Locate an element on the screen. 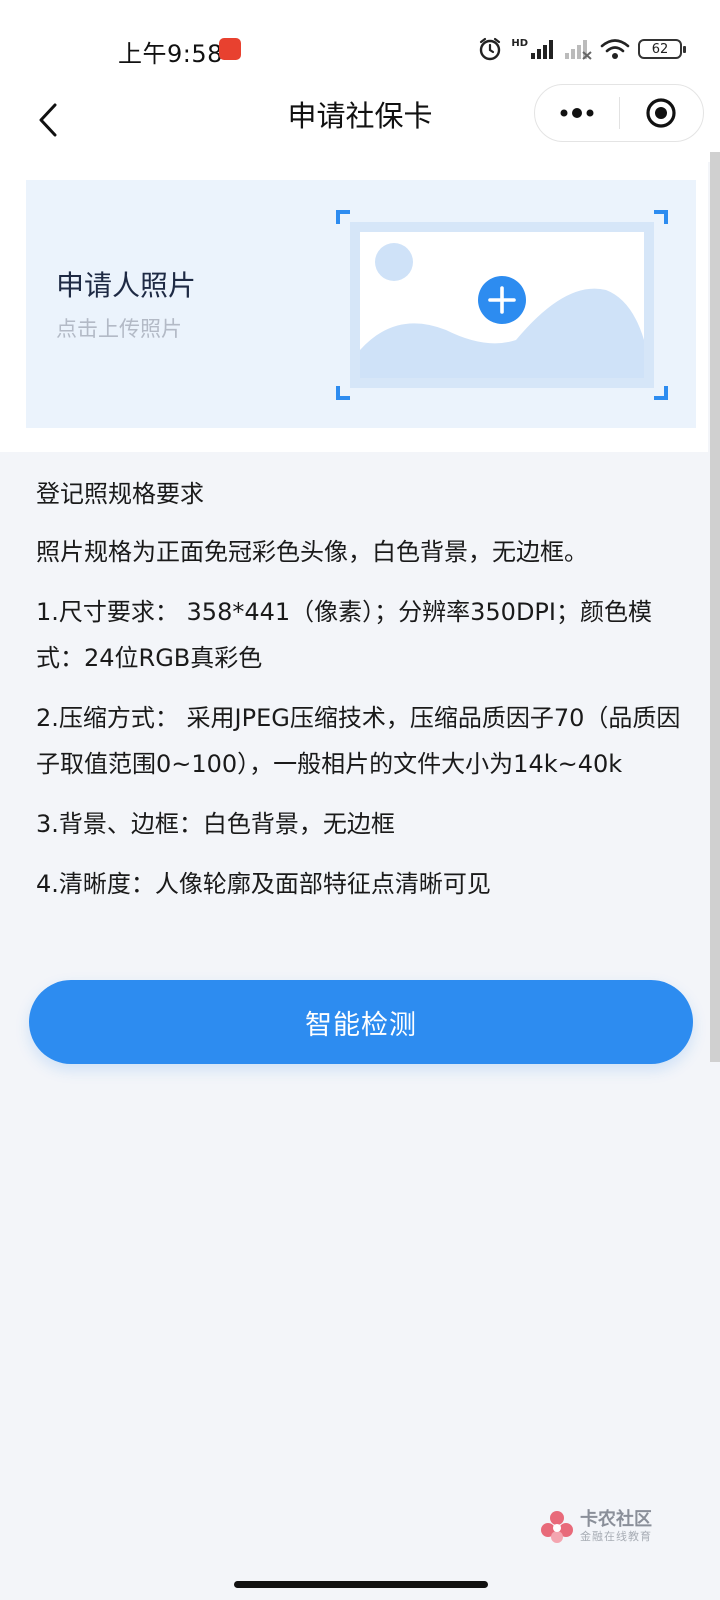 The image size is (720, 1600). photo-upload-area is located at coordinates (502, 305).